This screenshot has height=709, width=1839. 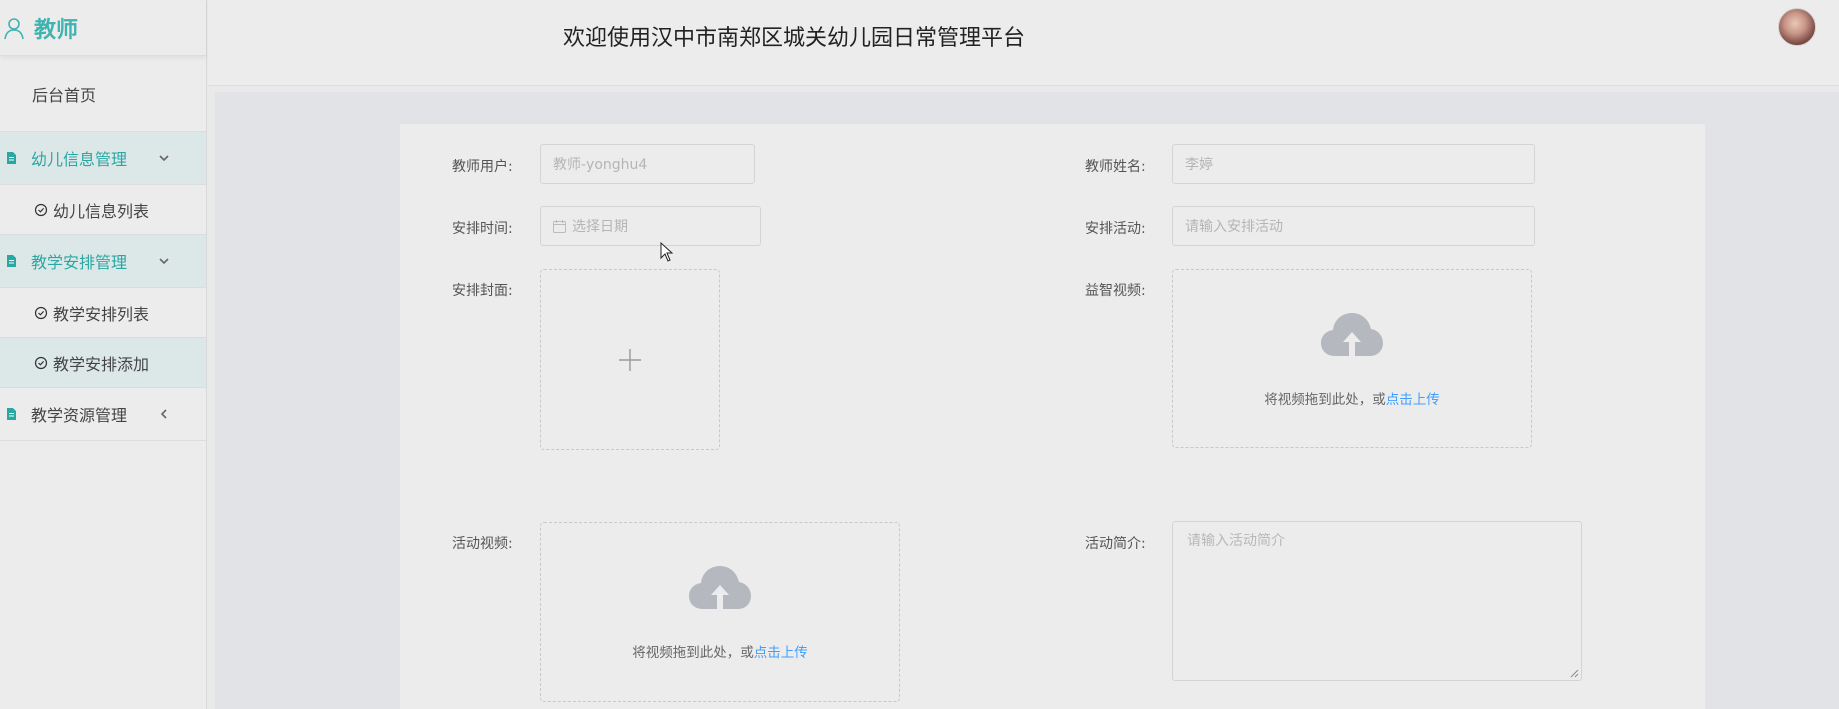 I want to click on schedule-activity-placeholder: 请输入安排活动, so click(x=1234, y=227).